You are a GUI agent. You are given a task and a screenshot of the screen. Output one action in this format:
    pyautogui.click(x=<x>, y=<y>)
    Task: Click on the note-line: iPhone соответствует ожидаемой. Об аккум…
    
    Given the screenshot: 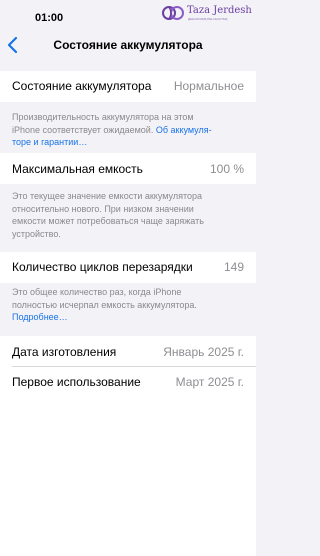 What is the action you would take?
    pyautogui.click(x=130, y=130)
    